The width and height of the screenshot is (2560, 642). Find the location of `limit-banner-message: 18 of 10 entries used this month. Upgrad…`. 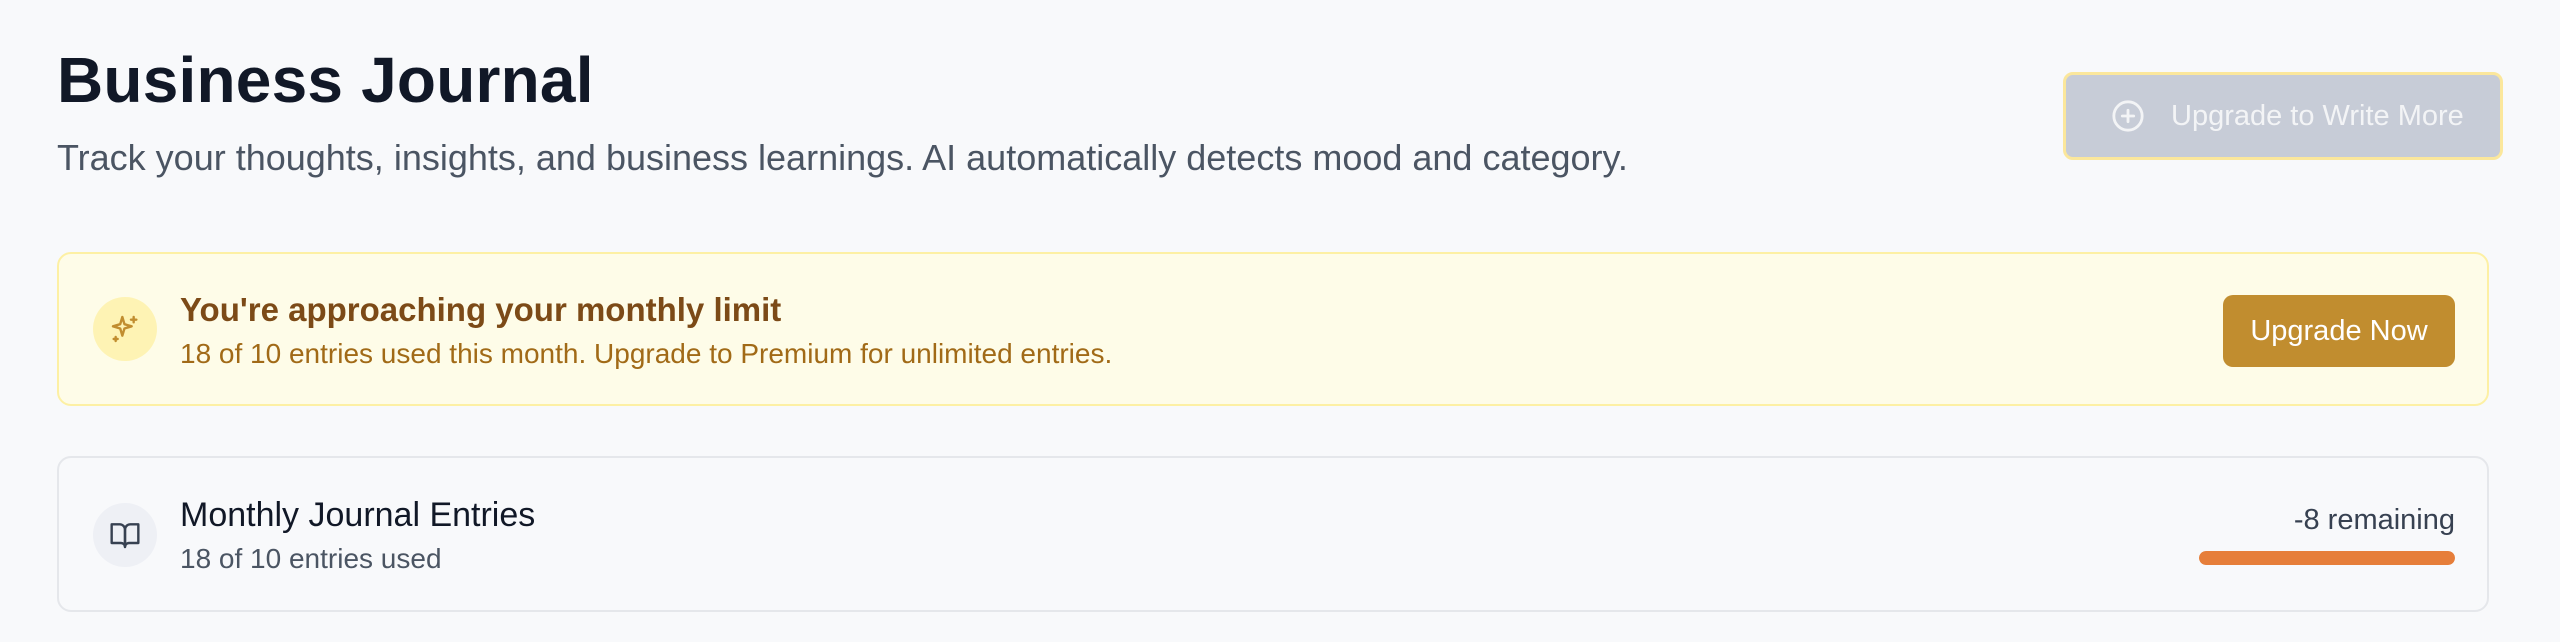

limit-banner-message: 18 of 10 entries used this month. Upgrad… is located at coordinates (646, 353).